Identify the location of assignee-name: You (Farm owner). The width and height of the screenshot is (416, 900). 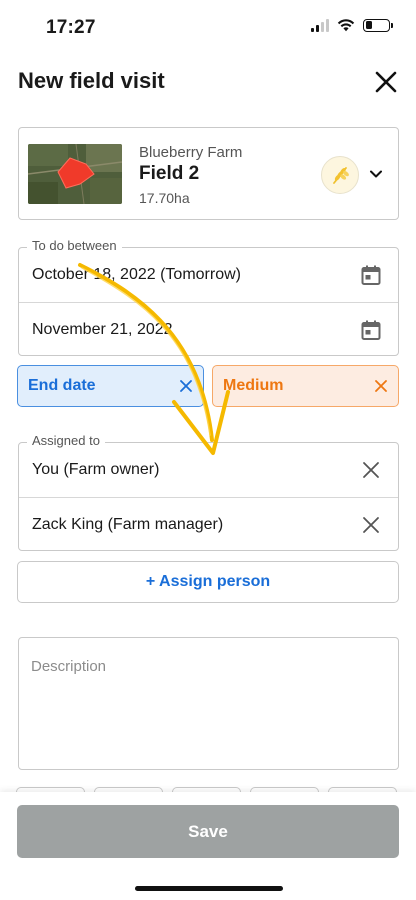
(96, 469).